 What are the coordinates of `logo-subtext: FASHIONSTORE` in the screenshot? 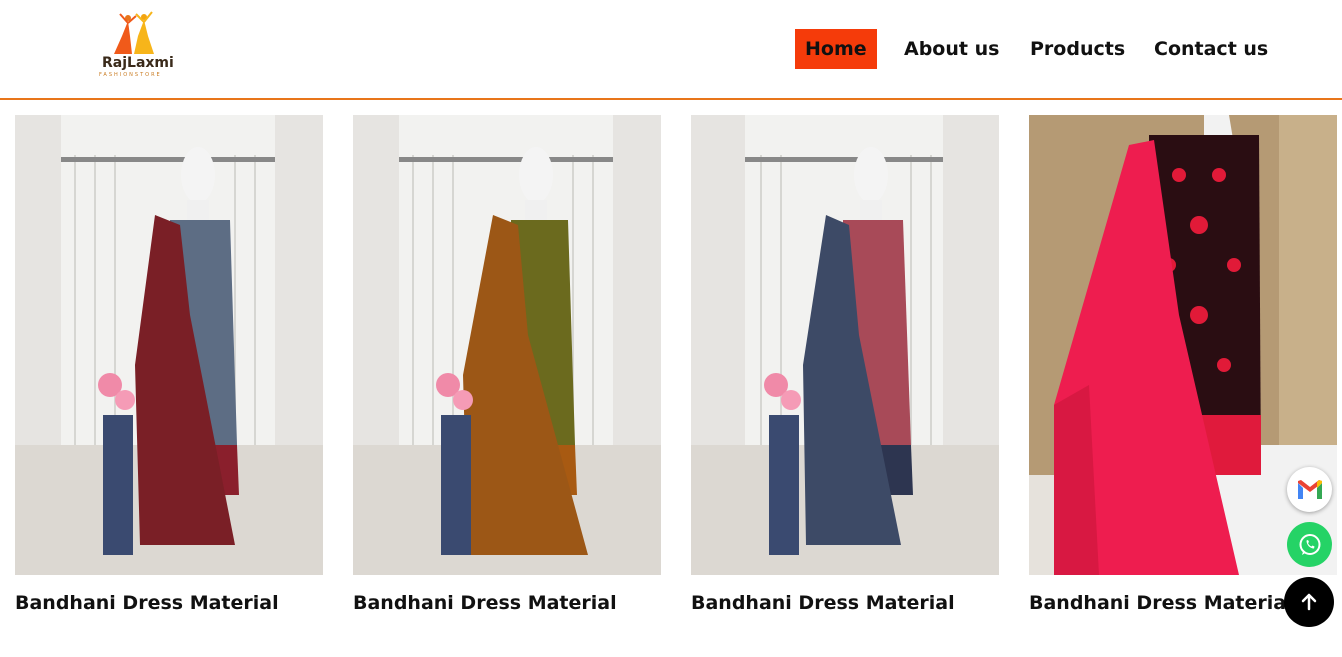 It's located at (130, 75).